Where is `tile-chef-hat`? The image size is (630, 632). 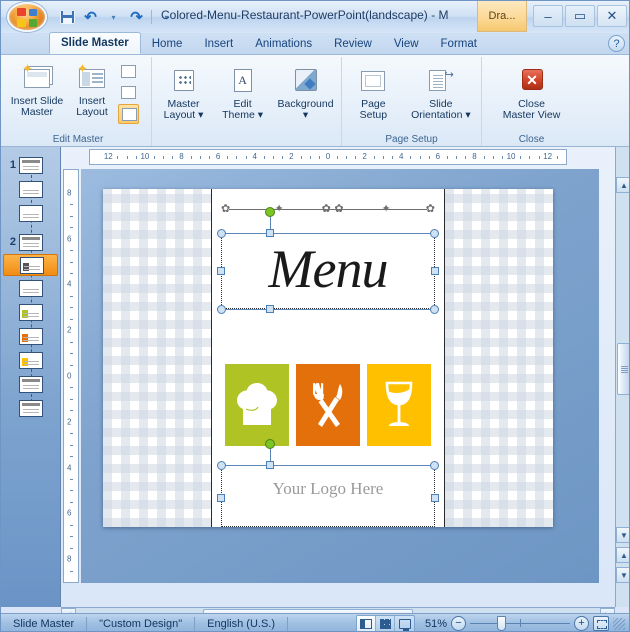
tile-chef-hat is located at coordinates (257, 405).